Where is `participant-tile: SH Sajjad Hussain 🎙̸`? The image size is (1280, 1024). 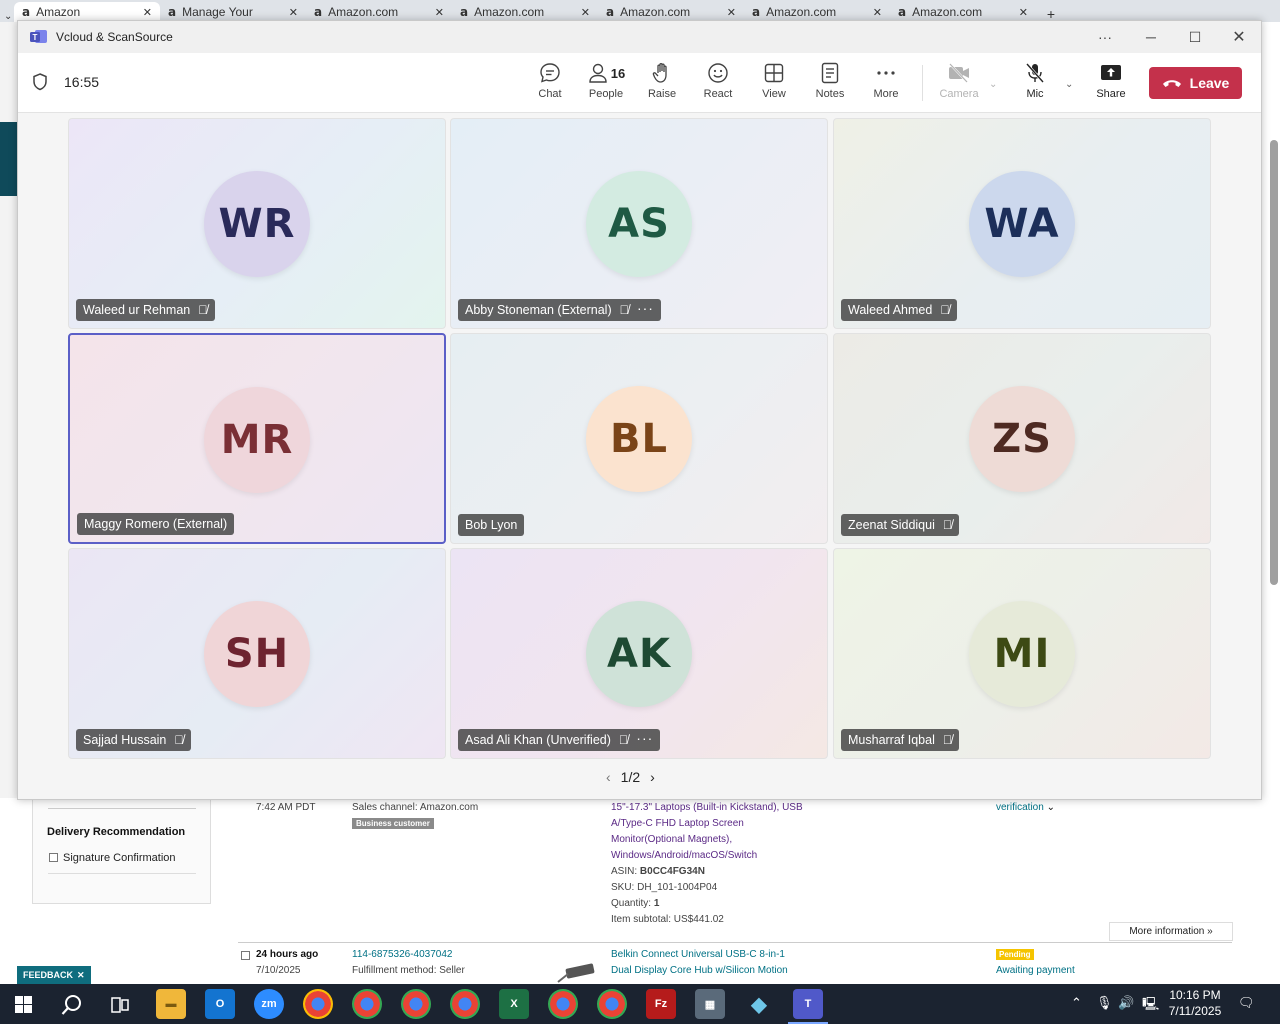 participant-tile: SH Sajjad Hussain 🎙̸ is located at coordinates (257, 653).